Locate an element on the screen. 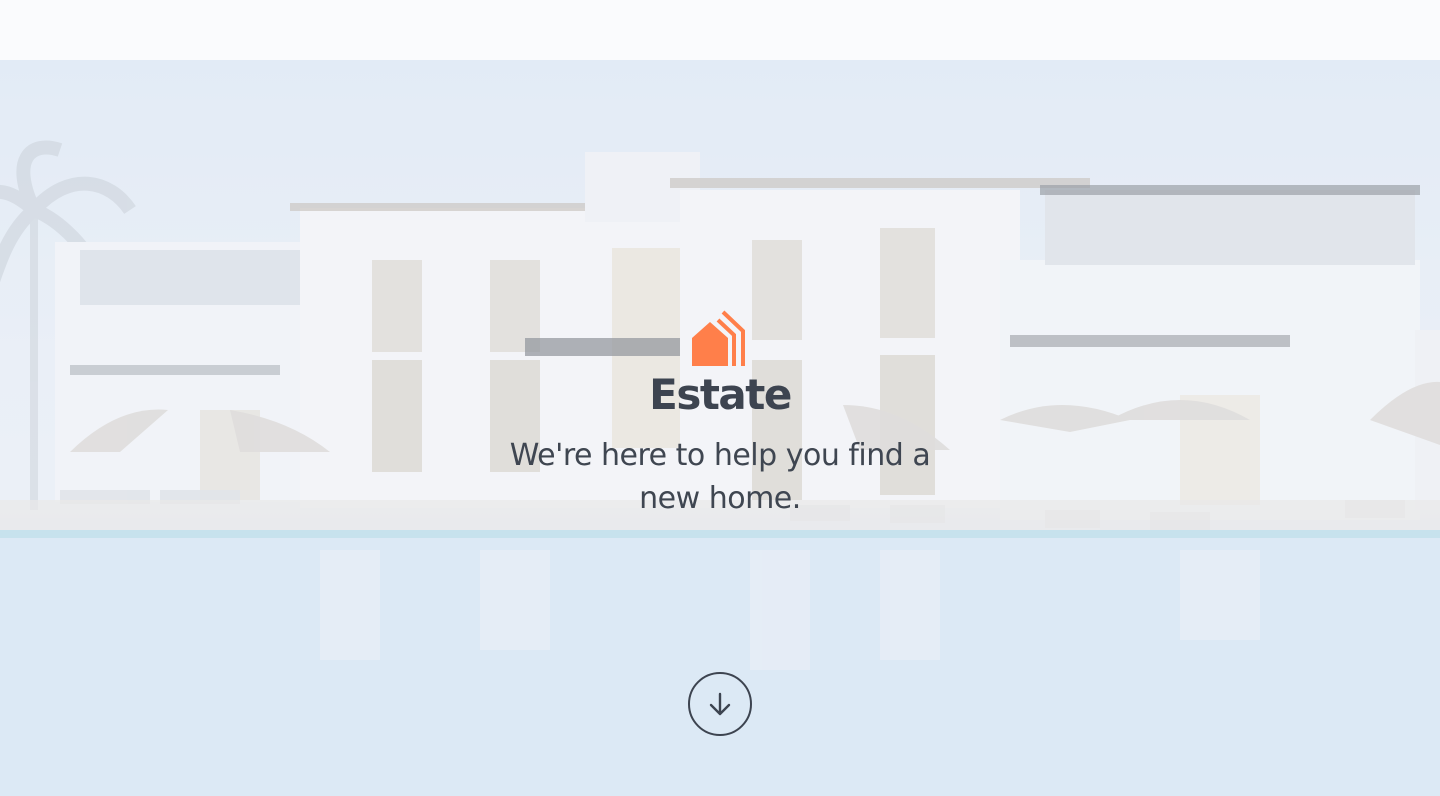 The height and width of the screenshot is (796, 1440). scroll-down-button is located at coordinates (720, 704).